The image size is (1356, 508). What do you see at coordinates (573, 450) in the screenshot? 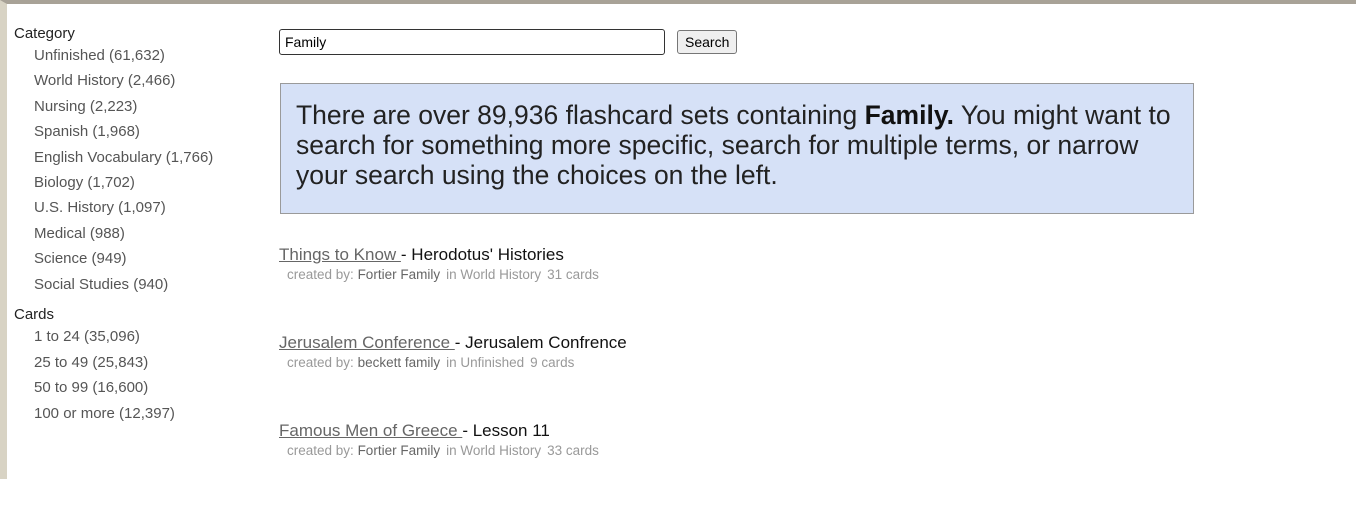
I see `result-card-count: 33 cards` at bounding box center [573, 450].